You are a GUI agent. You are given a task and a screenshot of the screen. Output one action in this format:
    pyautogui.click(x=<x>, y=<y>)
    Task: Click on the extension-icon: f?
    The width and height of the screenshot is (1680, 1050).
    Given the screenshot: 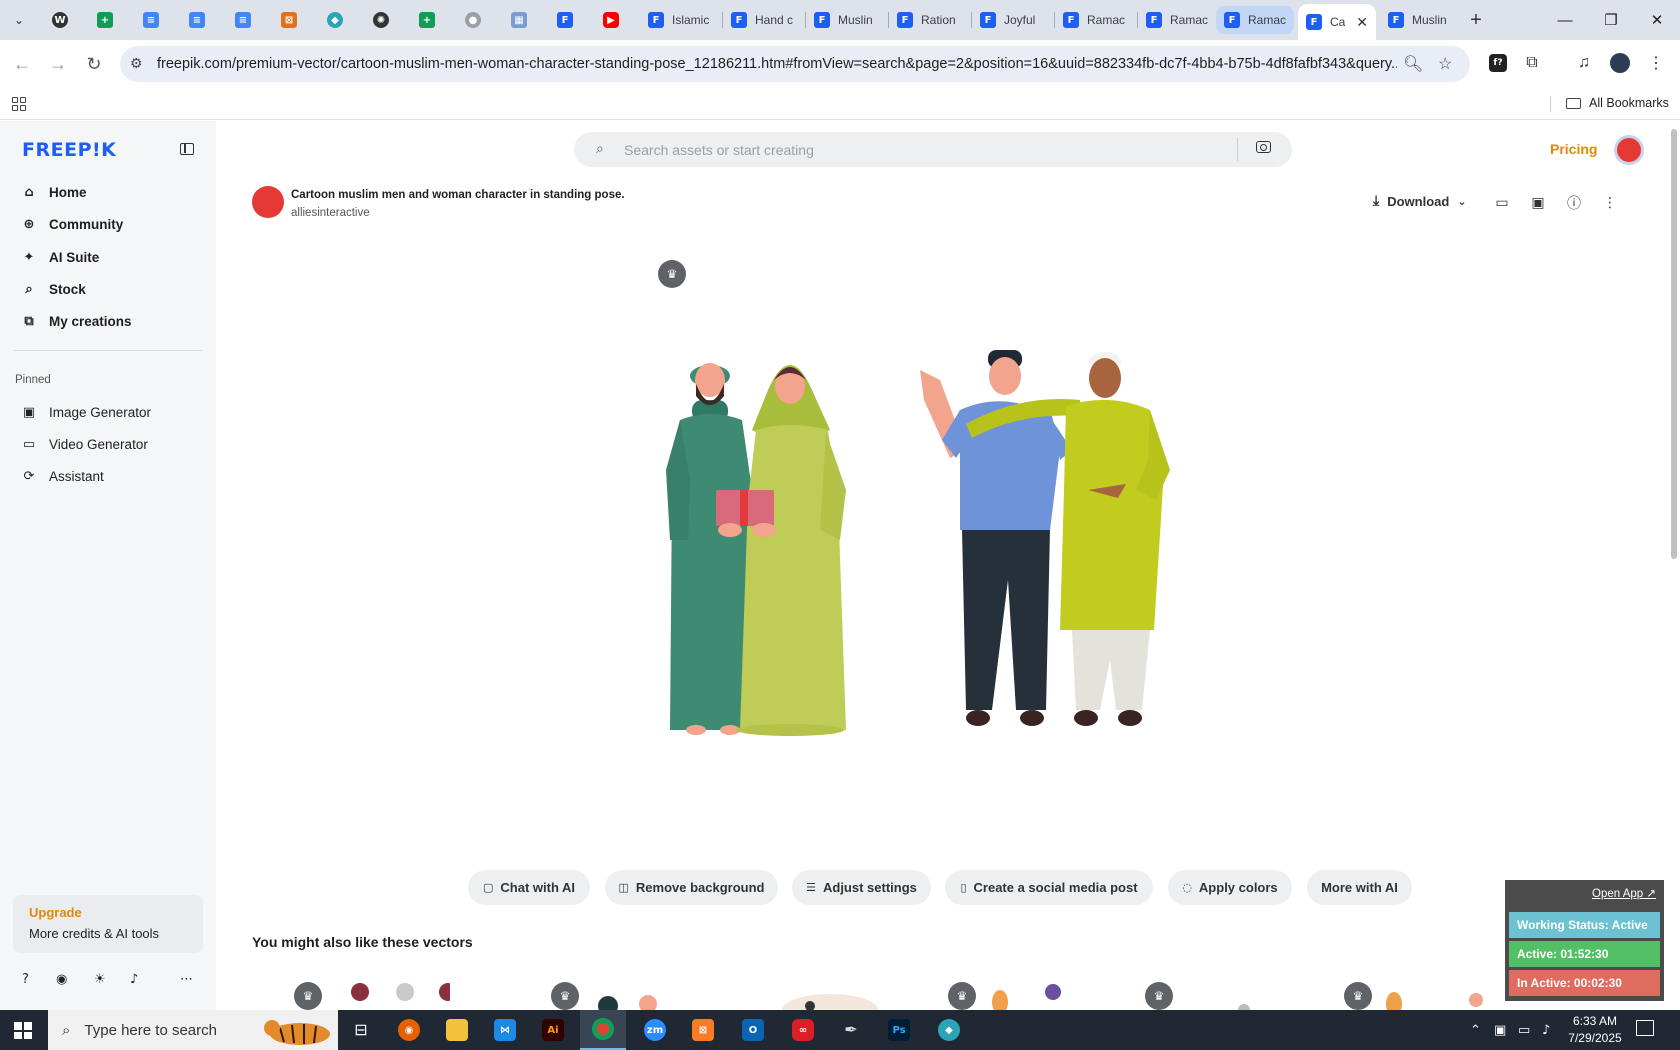 What is the action you would take?
    pyautogui.click(x=1498, y=63)
    